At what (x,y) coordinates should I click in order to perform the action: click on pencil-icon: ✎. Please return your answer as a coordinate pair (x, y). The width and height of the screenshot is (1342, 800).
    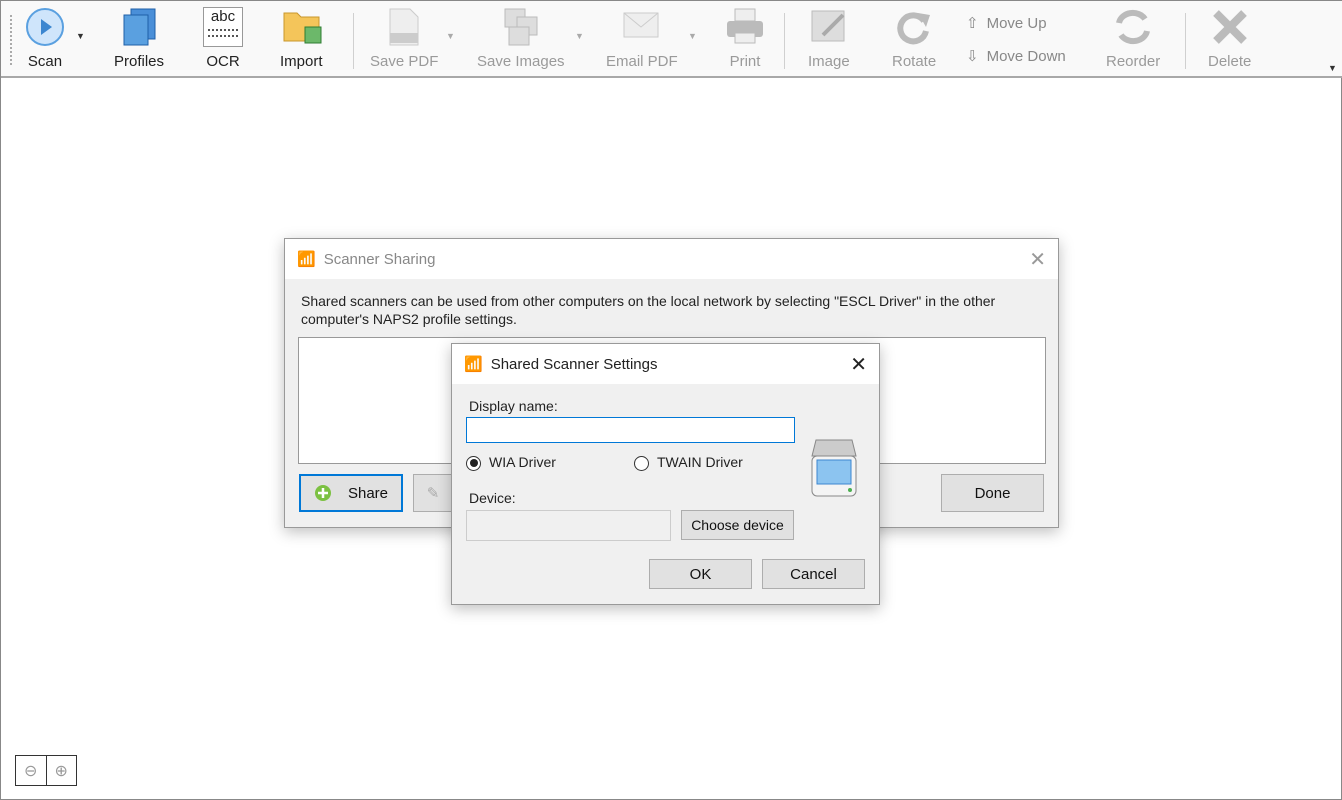
    Looking at the image, I should click on (433, 493).